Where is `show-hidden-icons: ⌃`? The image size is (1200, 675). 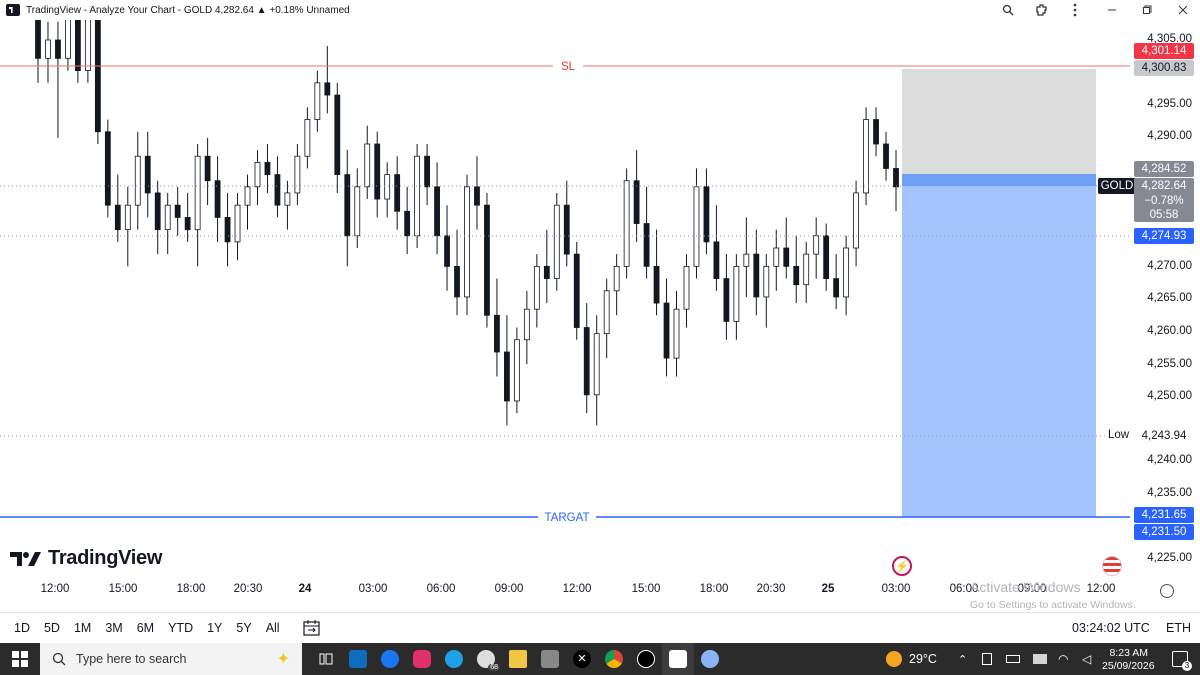
show-hidden-icons: ⌃ is located at coordinates (962, 659).